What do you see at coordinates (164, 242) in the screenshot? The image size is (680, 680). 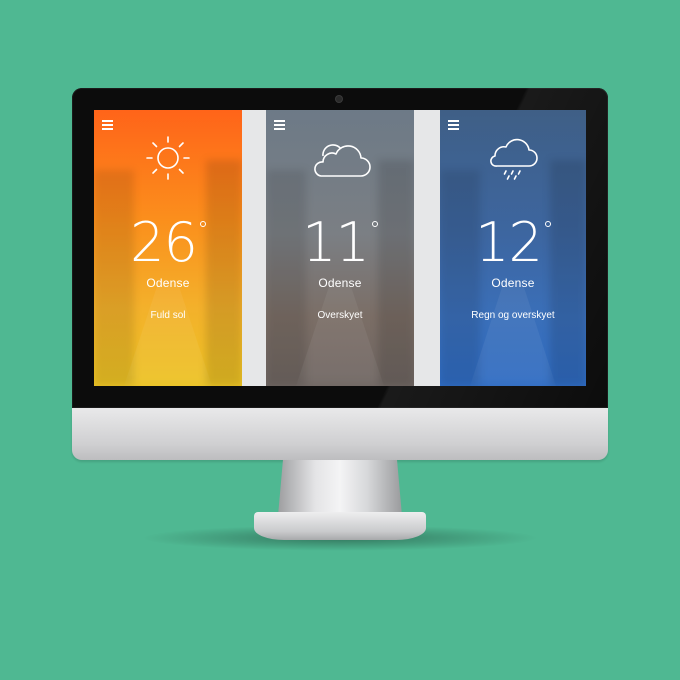 I see `temperature-value: 26` at bounding box center [164, 242].